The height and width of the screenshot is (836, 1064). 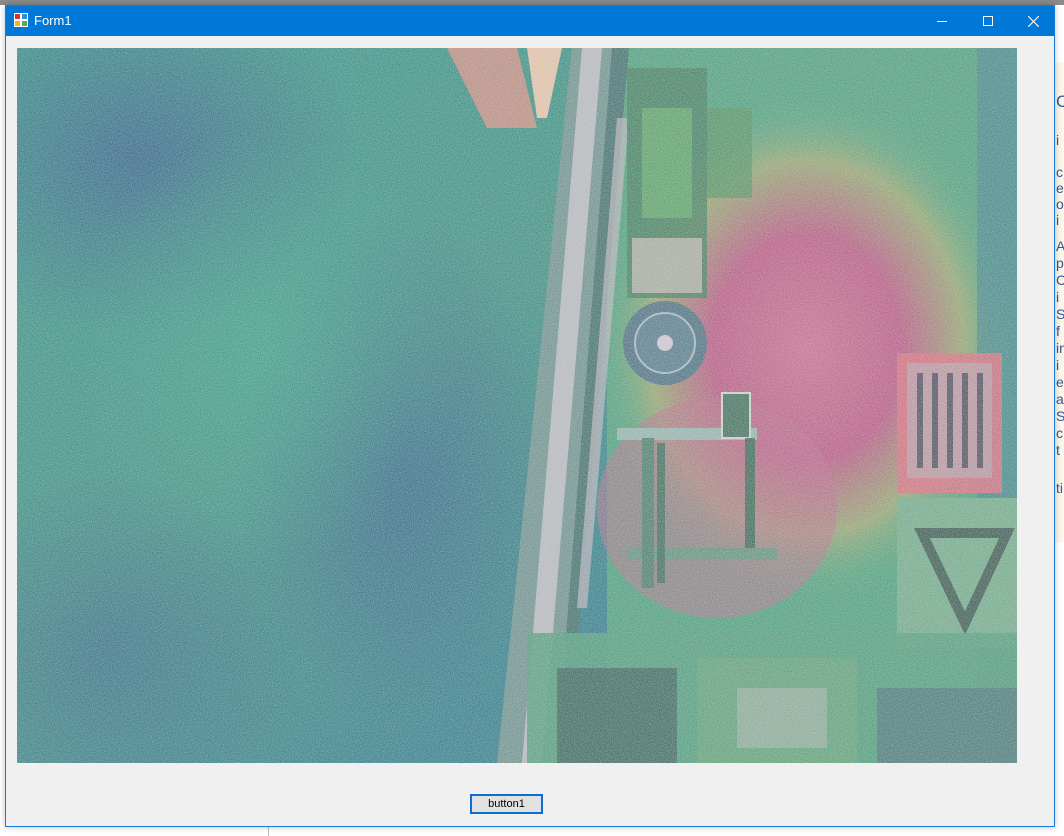 I want to click on background-app-divider, so click(x=268, y=831).